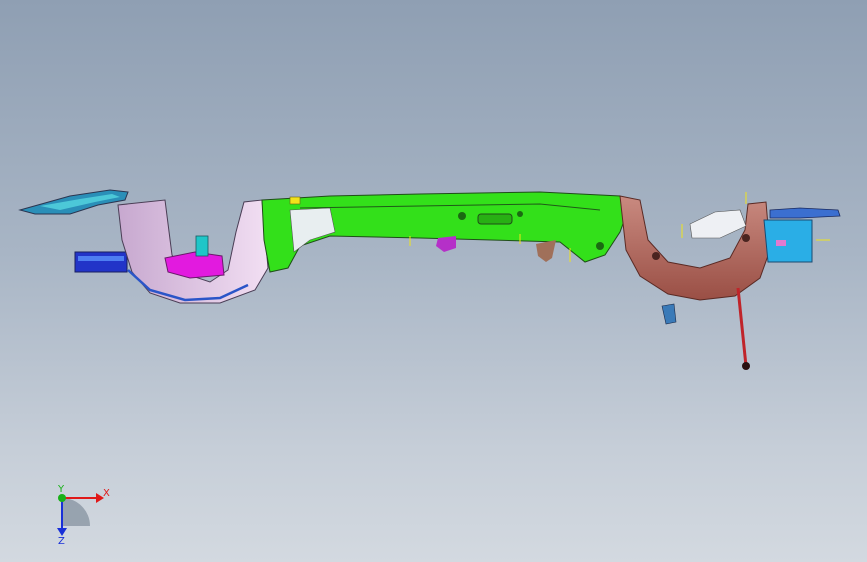 Image resolution: width=867 pixels, height=562 pixels. Describe the element at coordinates (312, 230) in the screenshot. I see `rail-inner-panel` at that location.